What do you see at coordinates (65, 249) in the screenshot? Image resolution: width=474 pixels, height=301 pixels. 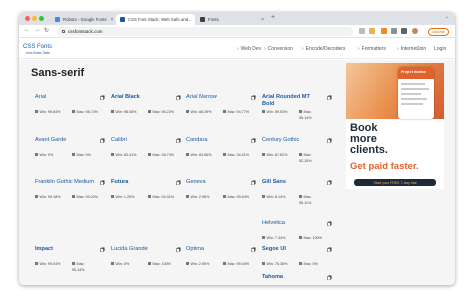 I see `font-name-link: Impact` at bounding box center [65, 249].